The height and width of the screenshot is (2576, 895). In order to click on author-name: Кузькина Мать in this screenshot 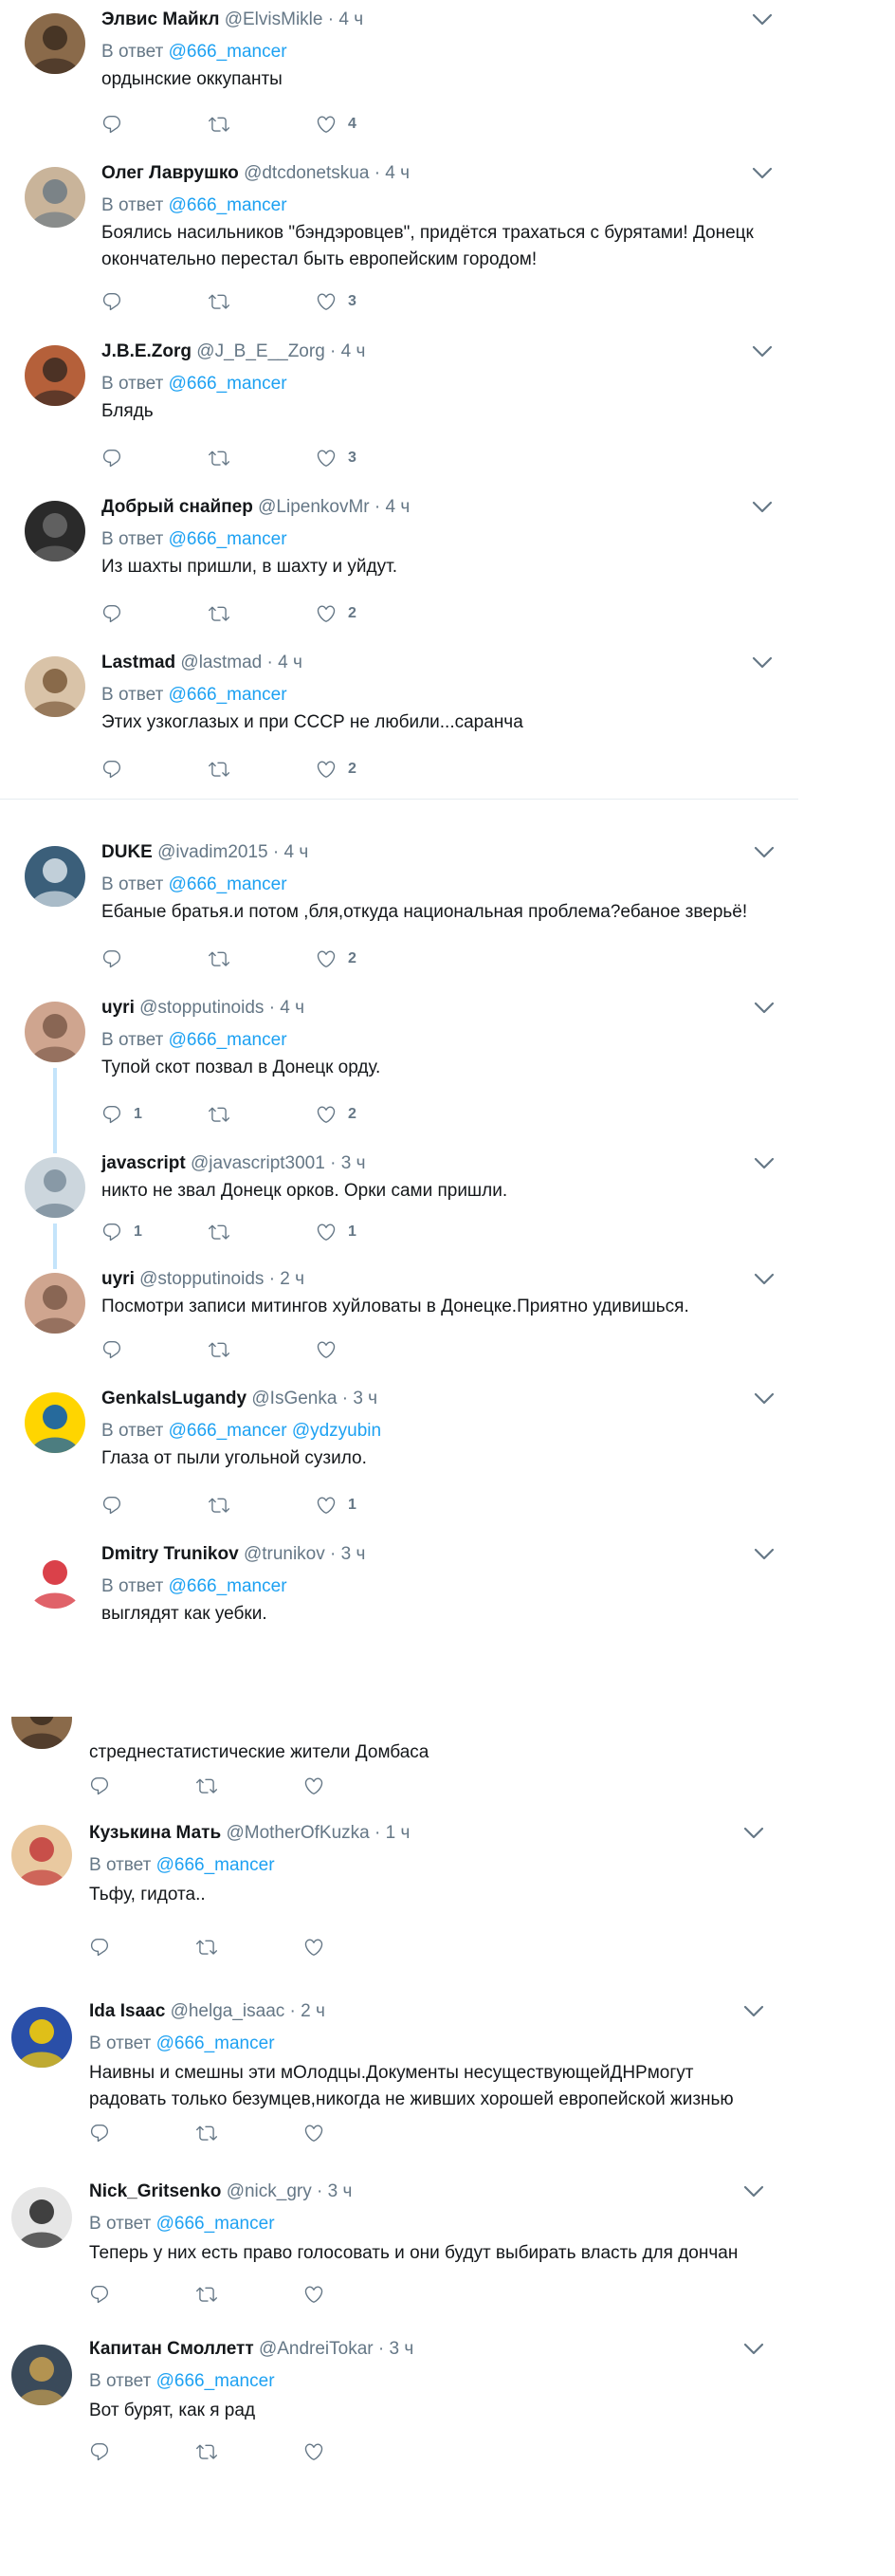, I will do `click(155, 1833)`.